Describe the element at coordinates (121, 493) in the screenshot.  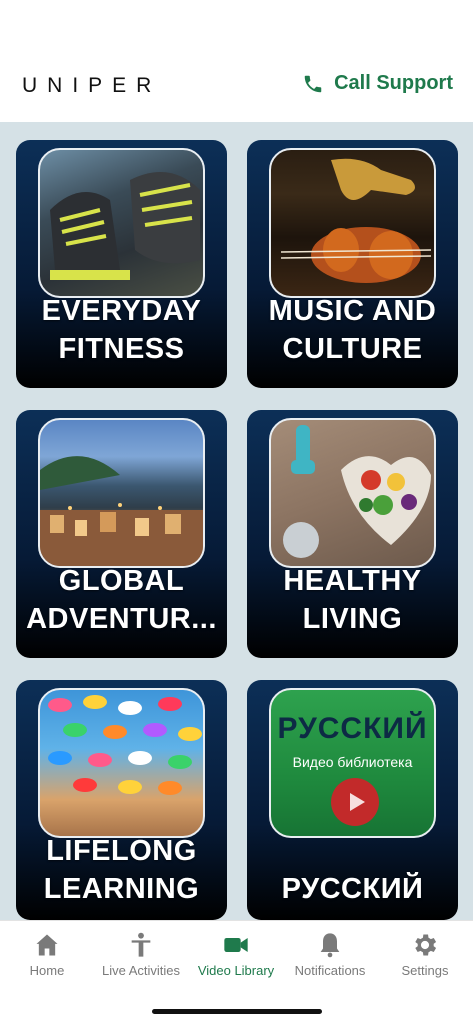
I see `coastal-town-image` at that location.